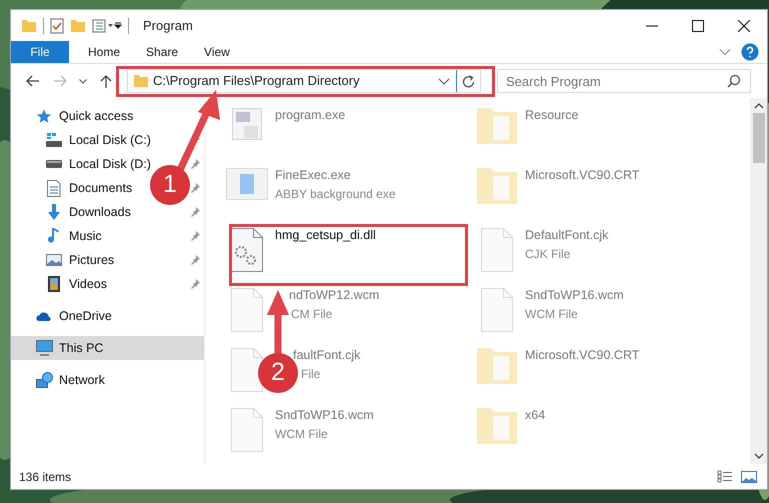 The width and height of the screenshot is (769, 503). I want to click on application-icon, so click(247, 124).